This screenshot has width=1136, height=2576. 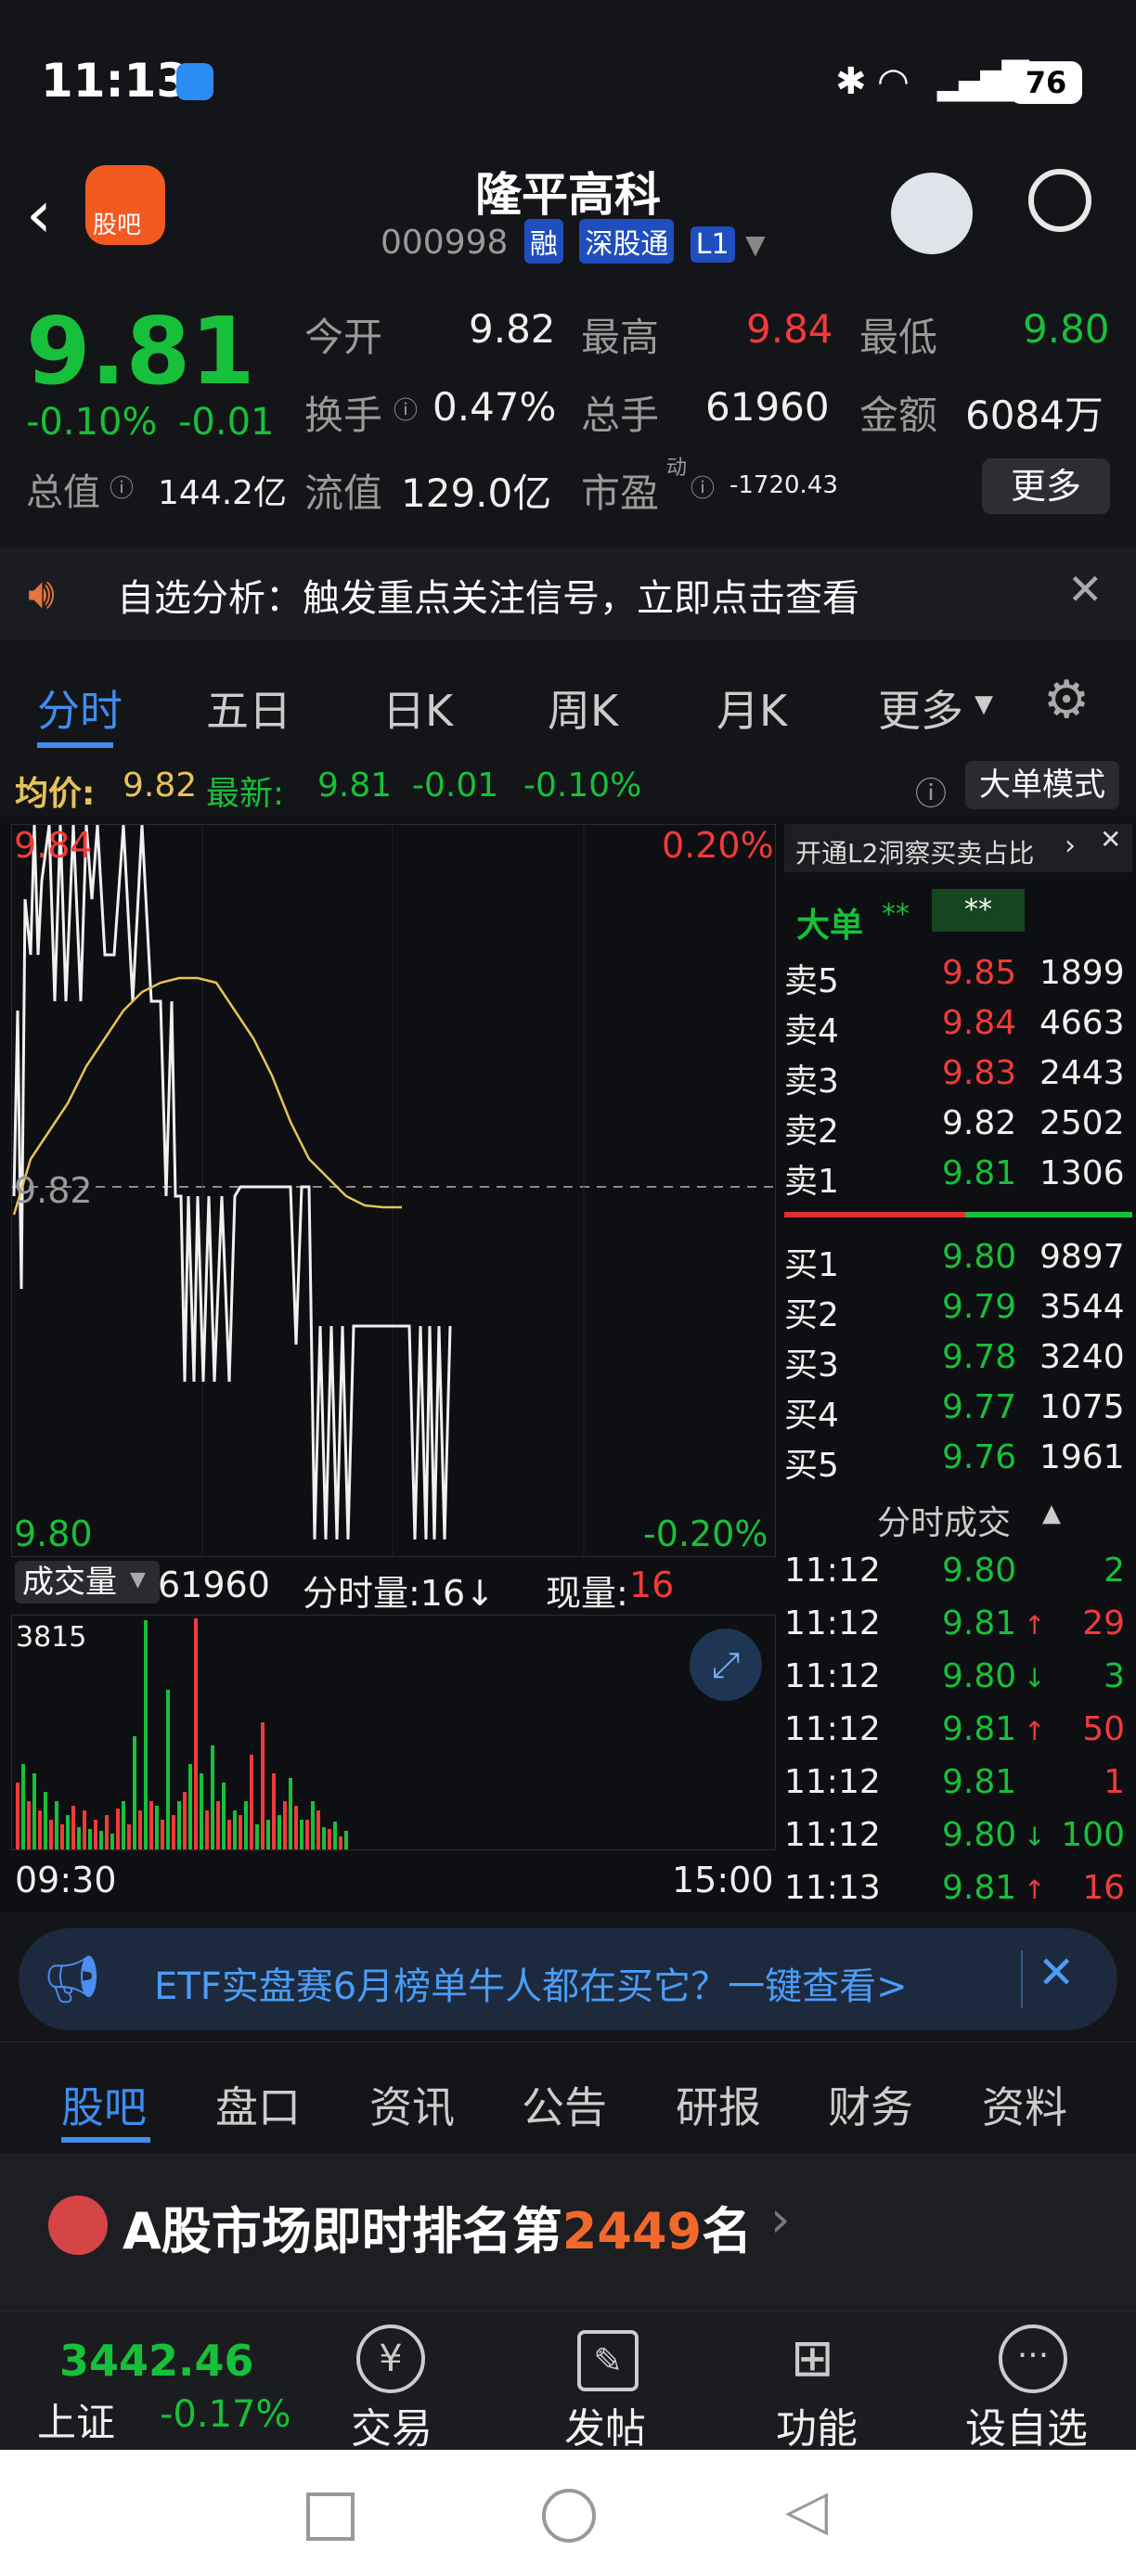 What do you see at coordinates (53, 1534) in the screenshot?
I see `axis-bottom-price: 9.80` at bounding box center [53, 1534].